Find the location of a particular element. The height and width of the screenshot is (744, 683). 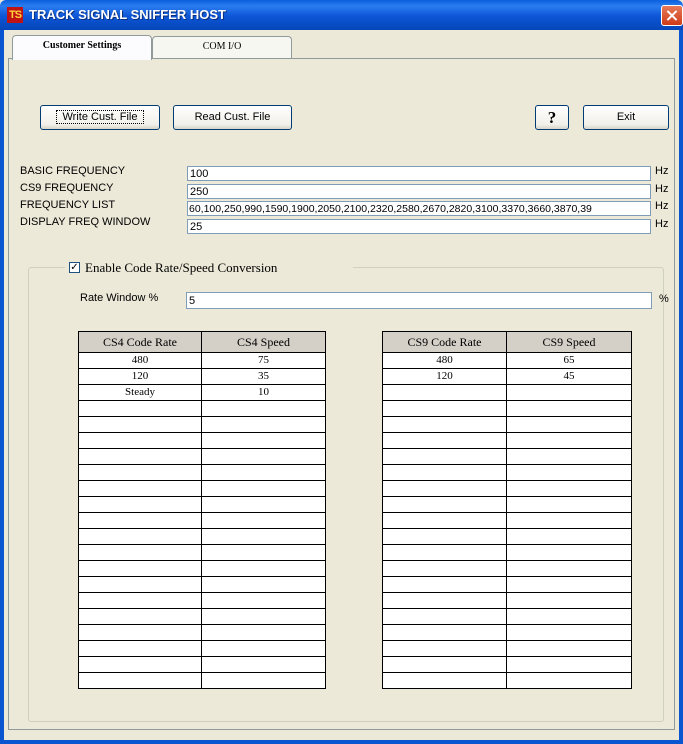

rate-window-input is located at coordinates (419, 300).